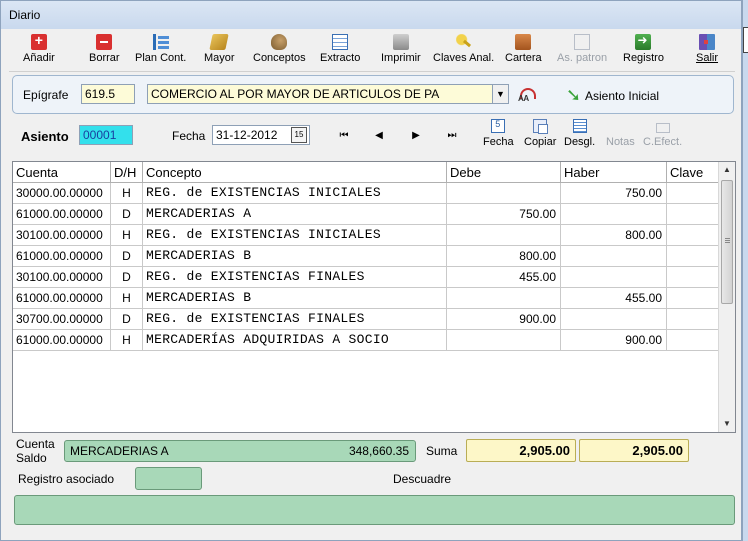 The width and height of the screenshot is (748, 541). What do you see at coordinates (504, 214) in the screenshot?
I see `cell-debe: 750.00` at bounding box center [504, 214].